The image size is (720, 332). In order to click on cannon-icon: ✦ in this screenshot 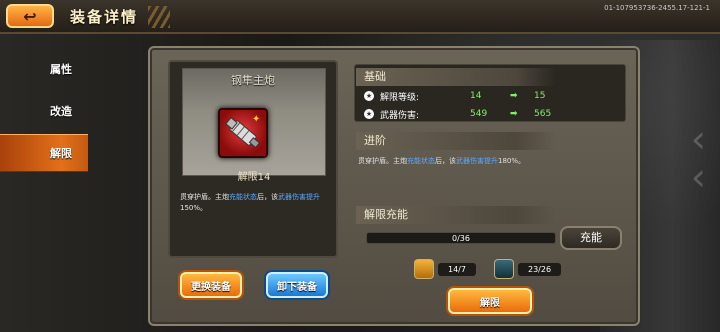, I will do `click(243, 133)`.